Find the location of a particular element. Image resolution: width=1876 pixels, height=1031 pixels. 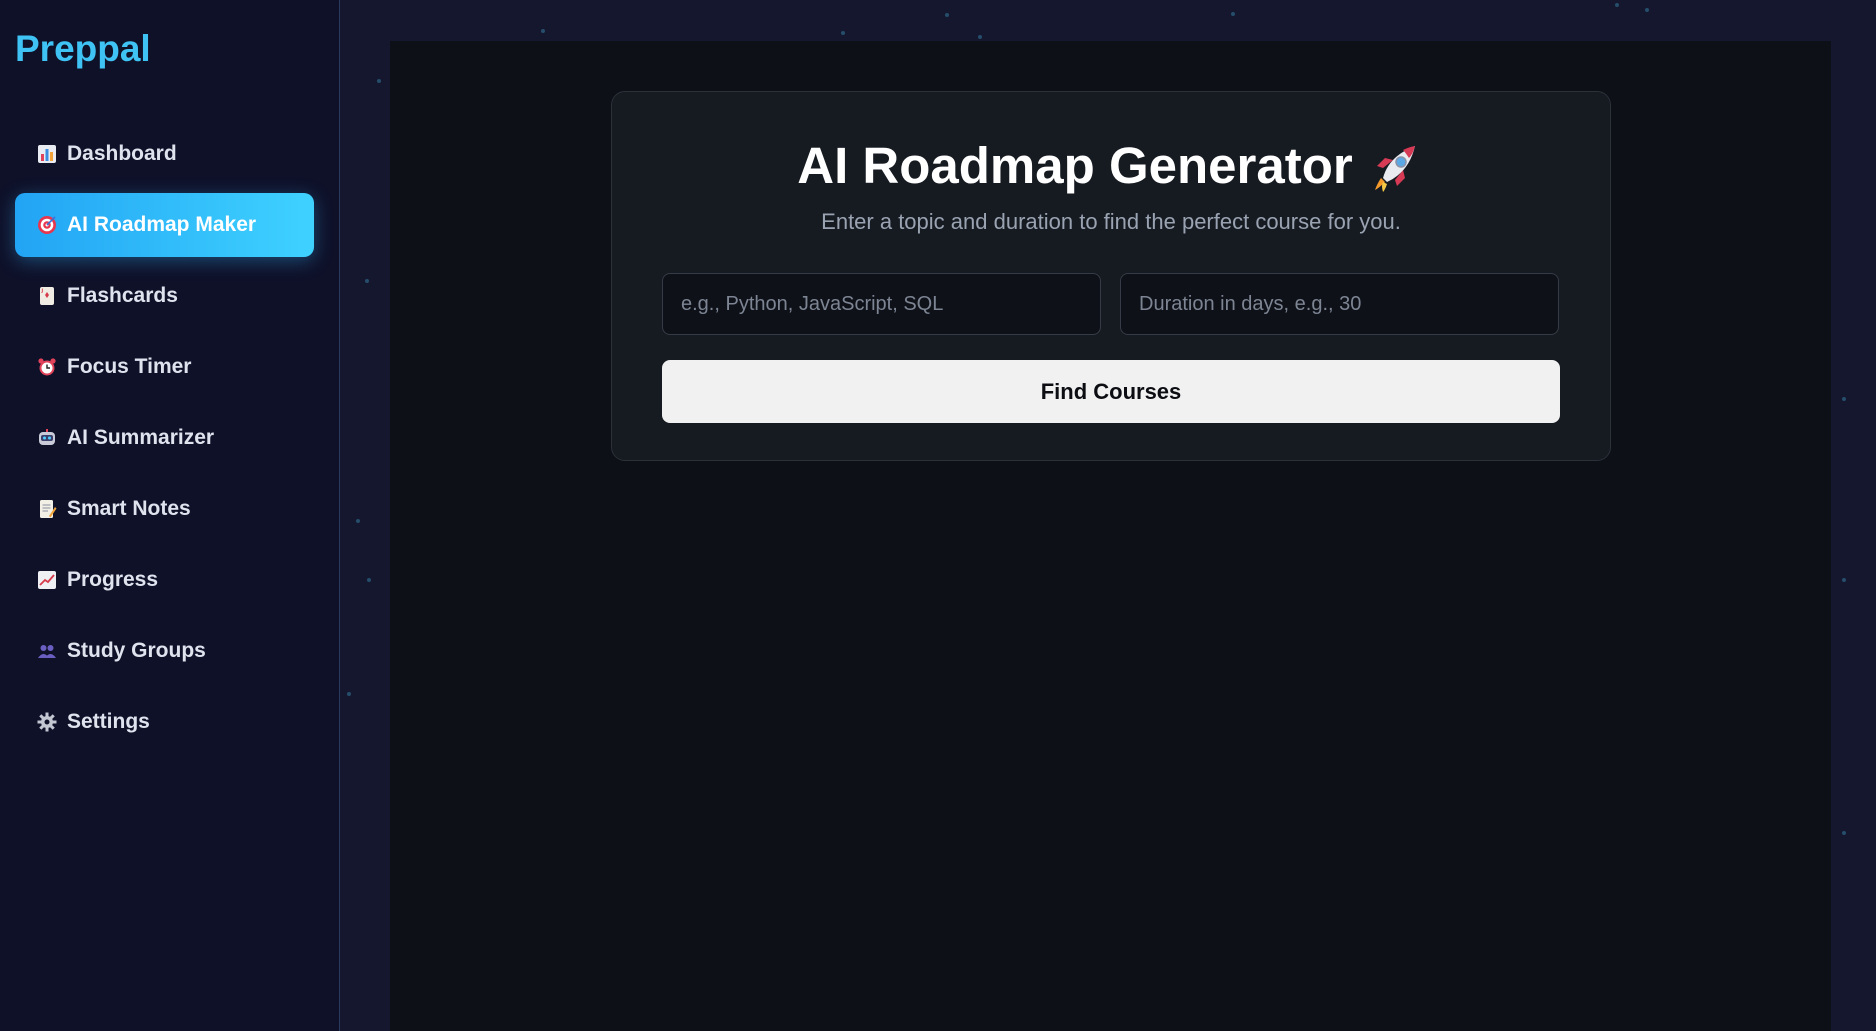

sidebar-item-label: Study Groups is located at coordinates (136, 650).